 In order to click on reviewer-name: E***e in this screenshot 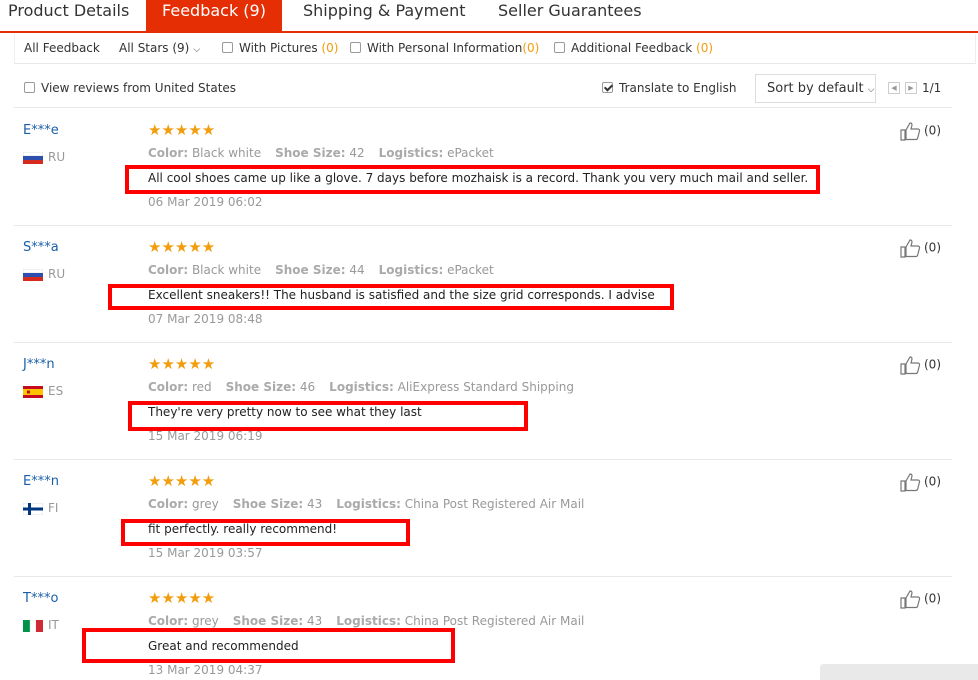, I will do `click(41, 130)`.